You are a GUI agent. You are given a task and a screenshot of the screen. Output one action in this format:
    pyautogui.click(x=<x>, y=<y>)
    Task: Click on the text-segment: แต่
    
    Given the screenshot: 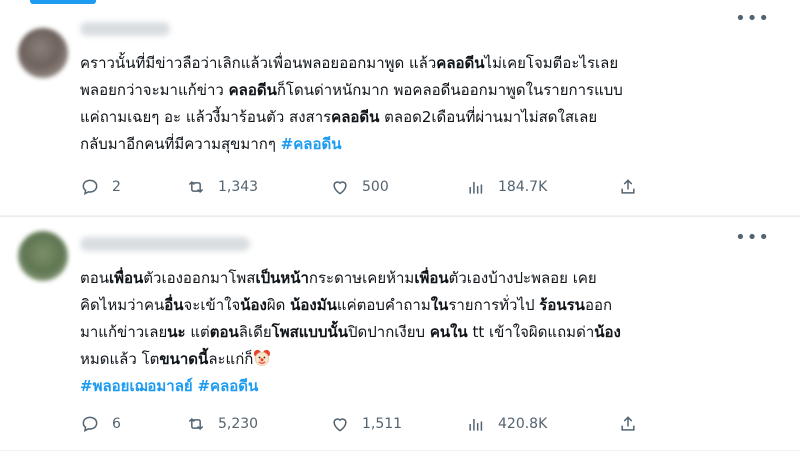 What is the action you would take?
    pyautogui.click(x=197, y=332)
    